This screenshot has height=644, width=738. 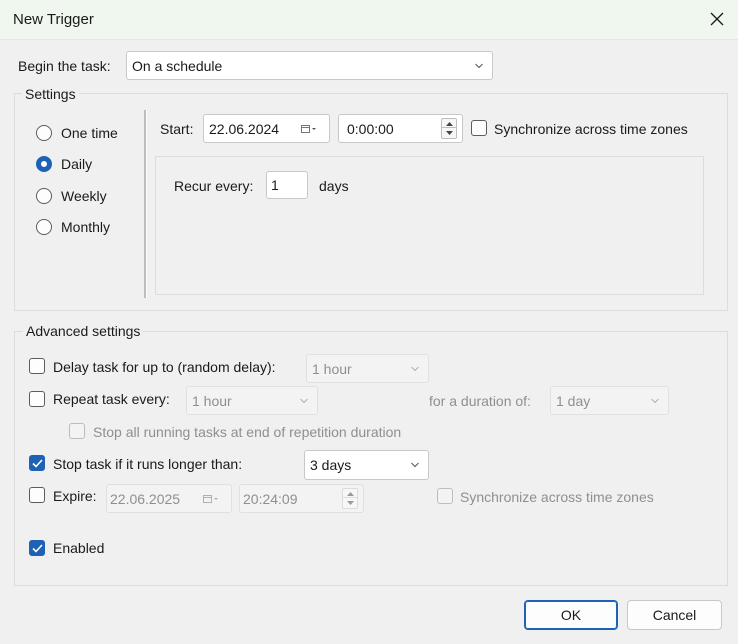 What do you see at coordinates (148, 464) in the screenshot?
I see `stop-task-longer-label: Stop task if it runs longer than:` at bounding box center [148, 464].